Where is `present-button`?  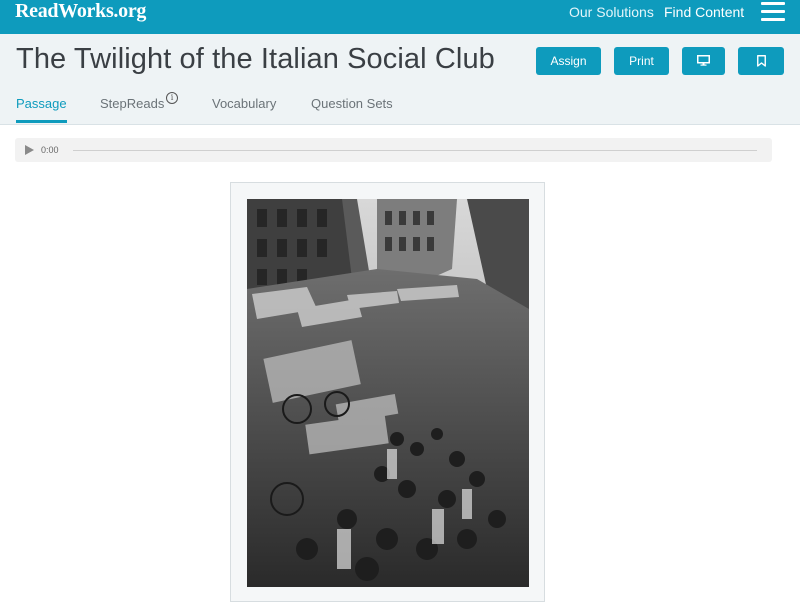 present-button is located at coordinates (703, 61).